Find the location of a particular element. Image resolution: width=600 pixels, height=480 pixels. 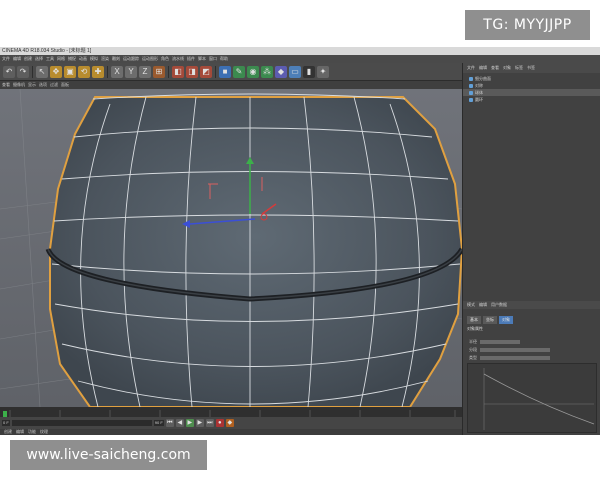

object-manager-menu-item: 书签 is located at coordinates (531, 68).